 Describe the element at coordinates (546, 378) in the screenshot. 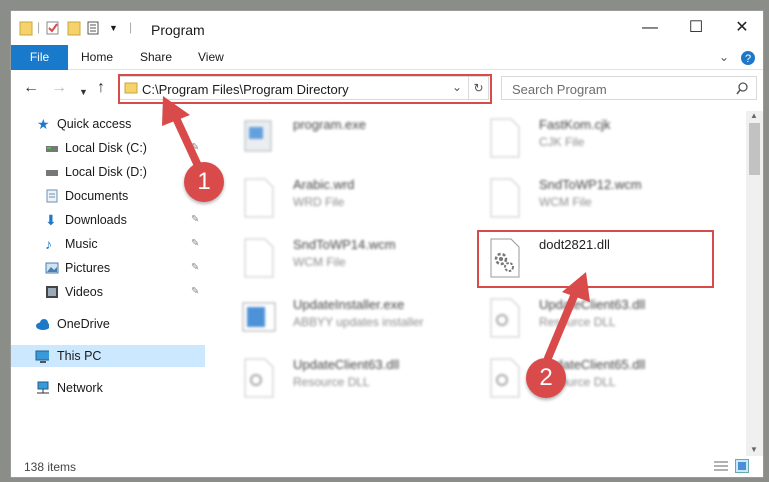

I see `step-badge-2: 2` at that location.